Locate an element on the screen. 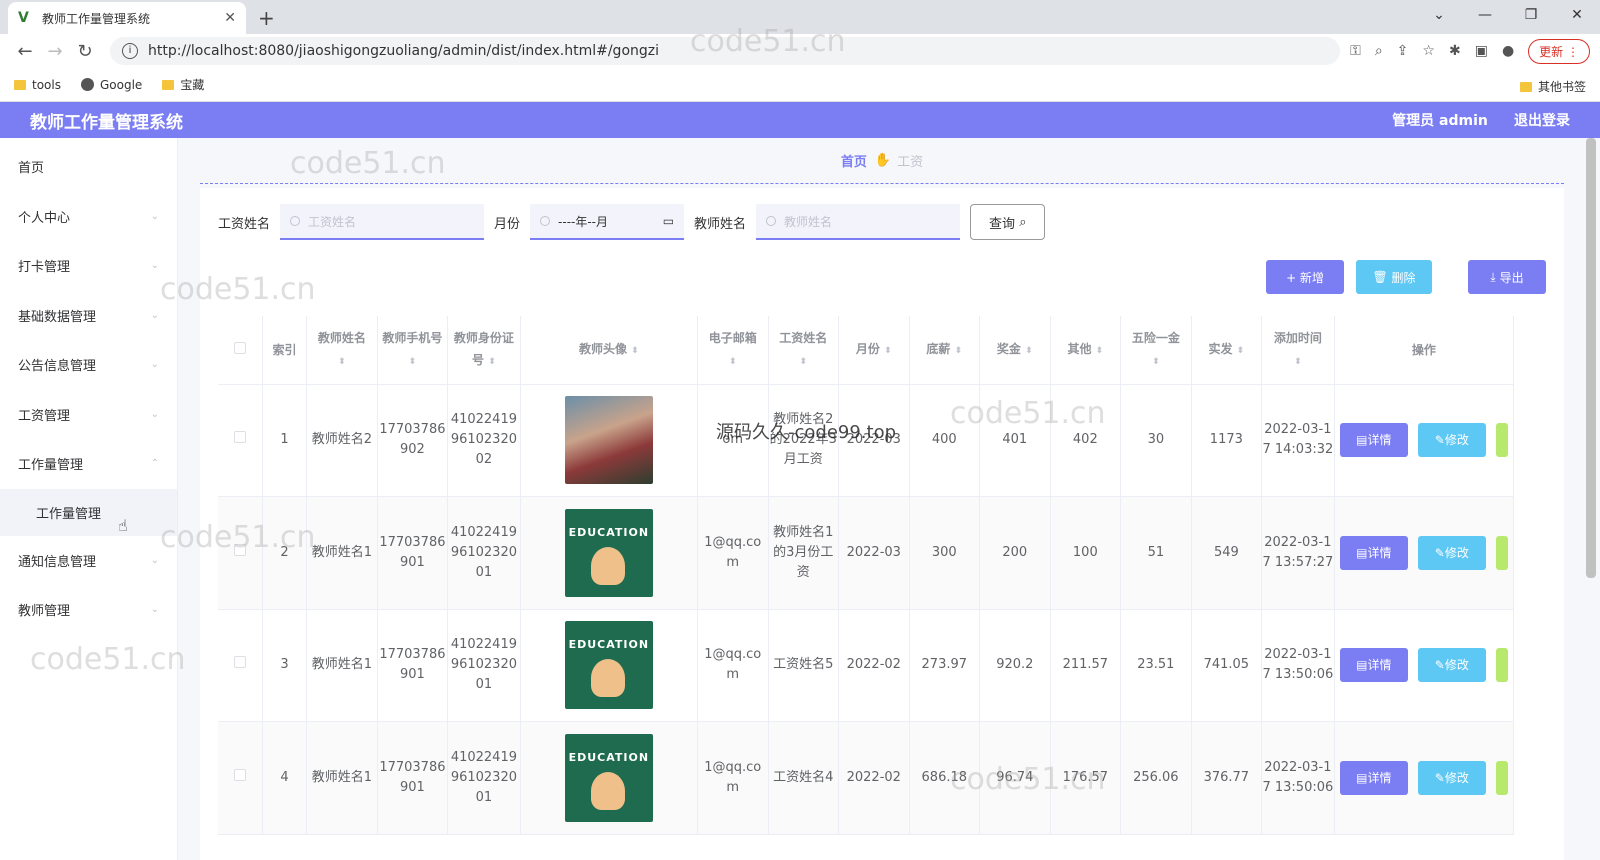 The height and width of the screenshot is (860, 1600). breadcrumb-current: 工资 is located at coordinates (910, 162).